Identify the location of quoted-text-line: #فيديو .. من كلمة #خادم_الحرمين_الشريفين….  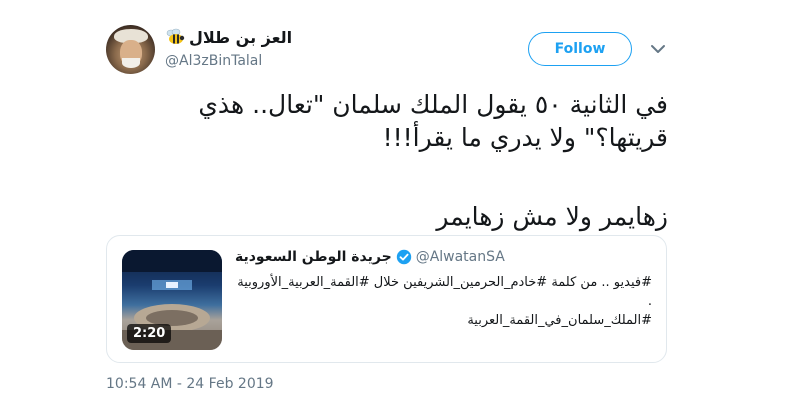
(444, 282).